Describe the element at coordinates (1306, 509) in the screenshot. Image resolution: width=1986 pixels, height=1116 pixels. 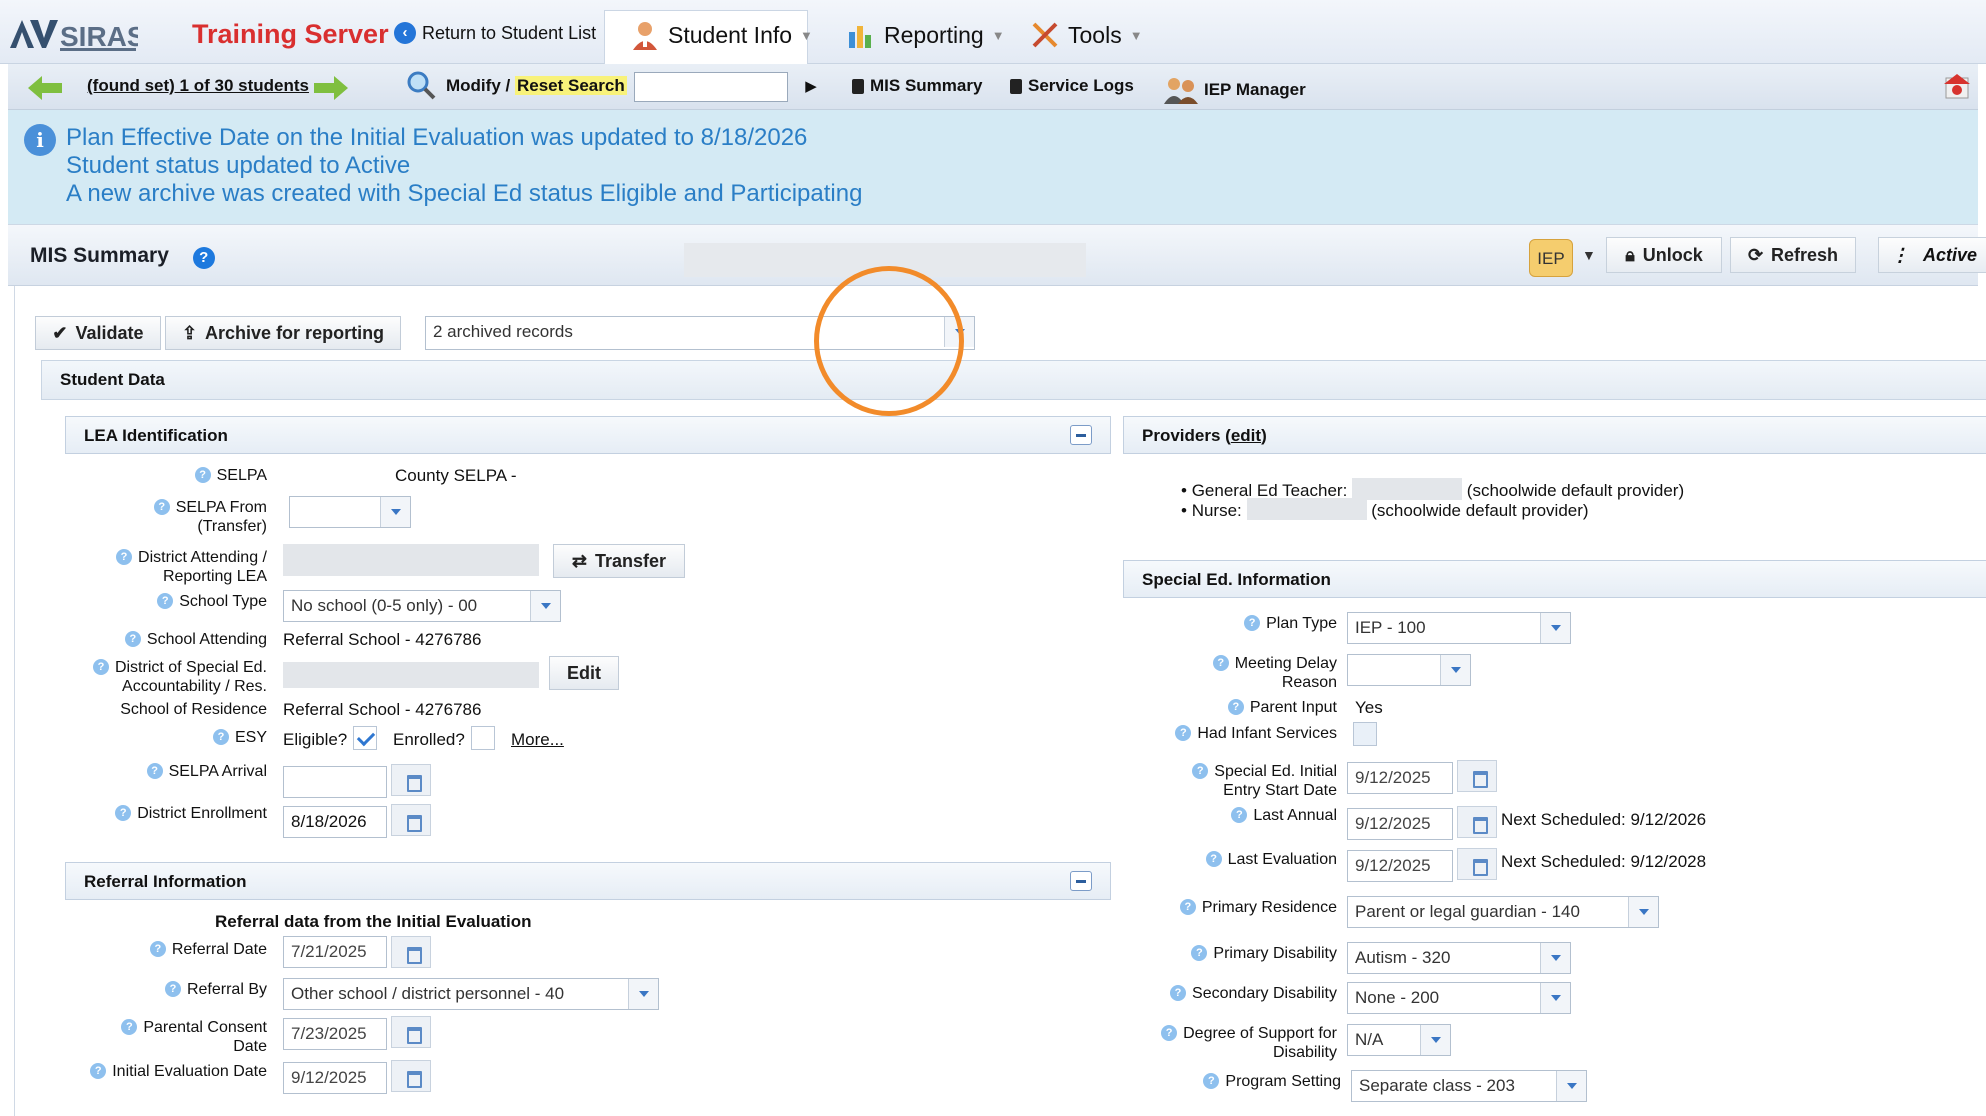
I see `nurse-name-redacted` at that location.